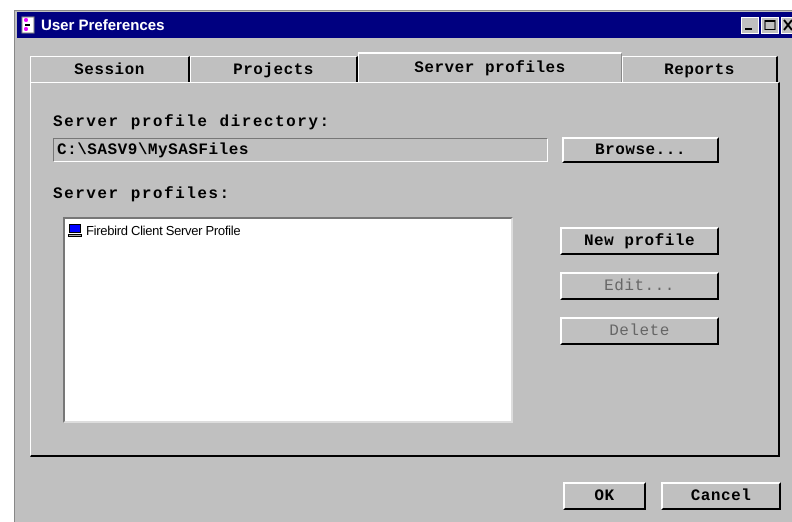  What do you see at coordinates (490, 67) in the screenshot?
I see `tab: Server profiles` at bounding box center [490, 67].